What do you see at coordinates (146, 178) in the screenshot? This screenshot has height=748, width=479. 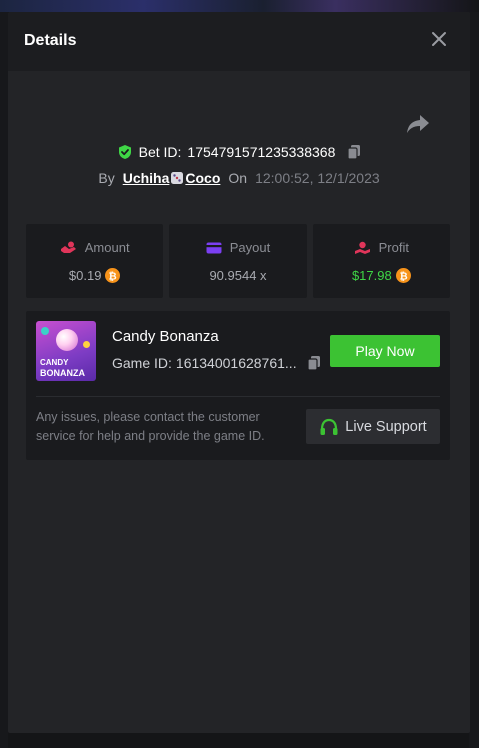 I see `user-name-part1: Uchiha` at bounding box center [146, 178].